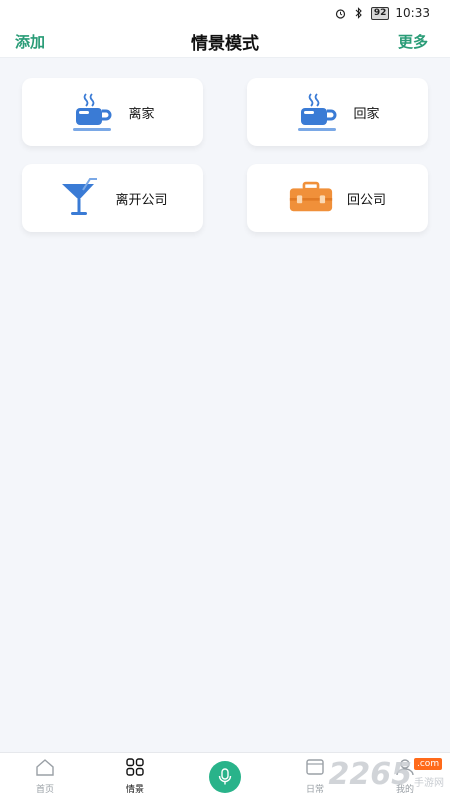  What do you see at coordinates (413, 41) in the screenshot?
I see `more-button: 更多` at bounding box center [413, 41].